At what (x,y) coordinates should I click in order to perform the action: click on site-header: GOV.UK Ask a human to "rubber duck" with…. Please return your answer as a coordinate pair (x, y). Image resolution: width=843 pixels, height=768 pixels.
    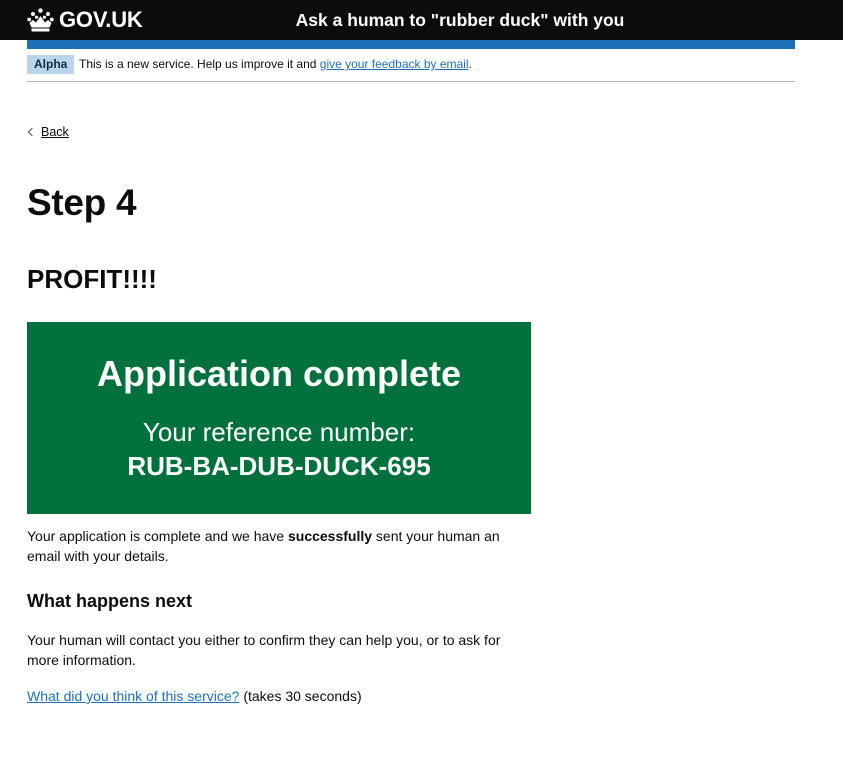
    Looking at the image, I should click on (421, 20).